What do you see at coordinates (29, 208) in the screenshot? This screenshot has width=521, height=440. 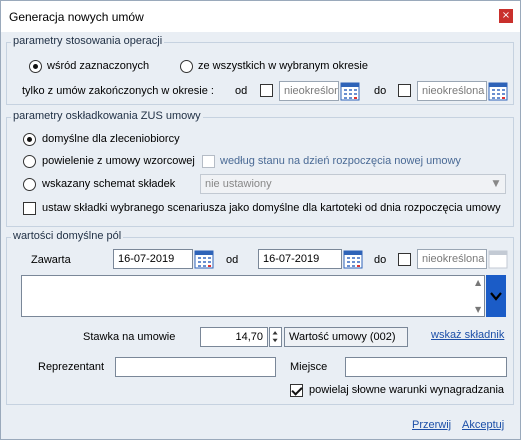 I see `set-default-checkbox` at bounding box center [29, 208].